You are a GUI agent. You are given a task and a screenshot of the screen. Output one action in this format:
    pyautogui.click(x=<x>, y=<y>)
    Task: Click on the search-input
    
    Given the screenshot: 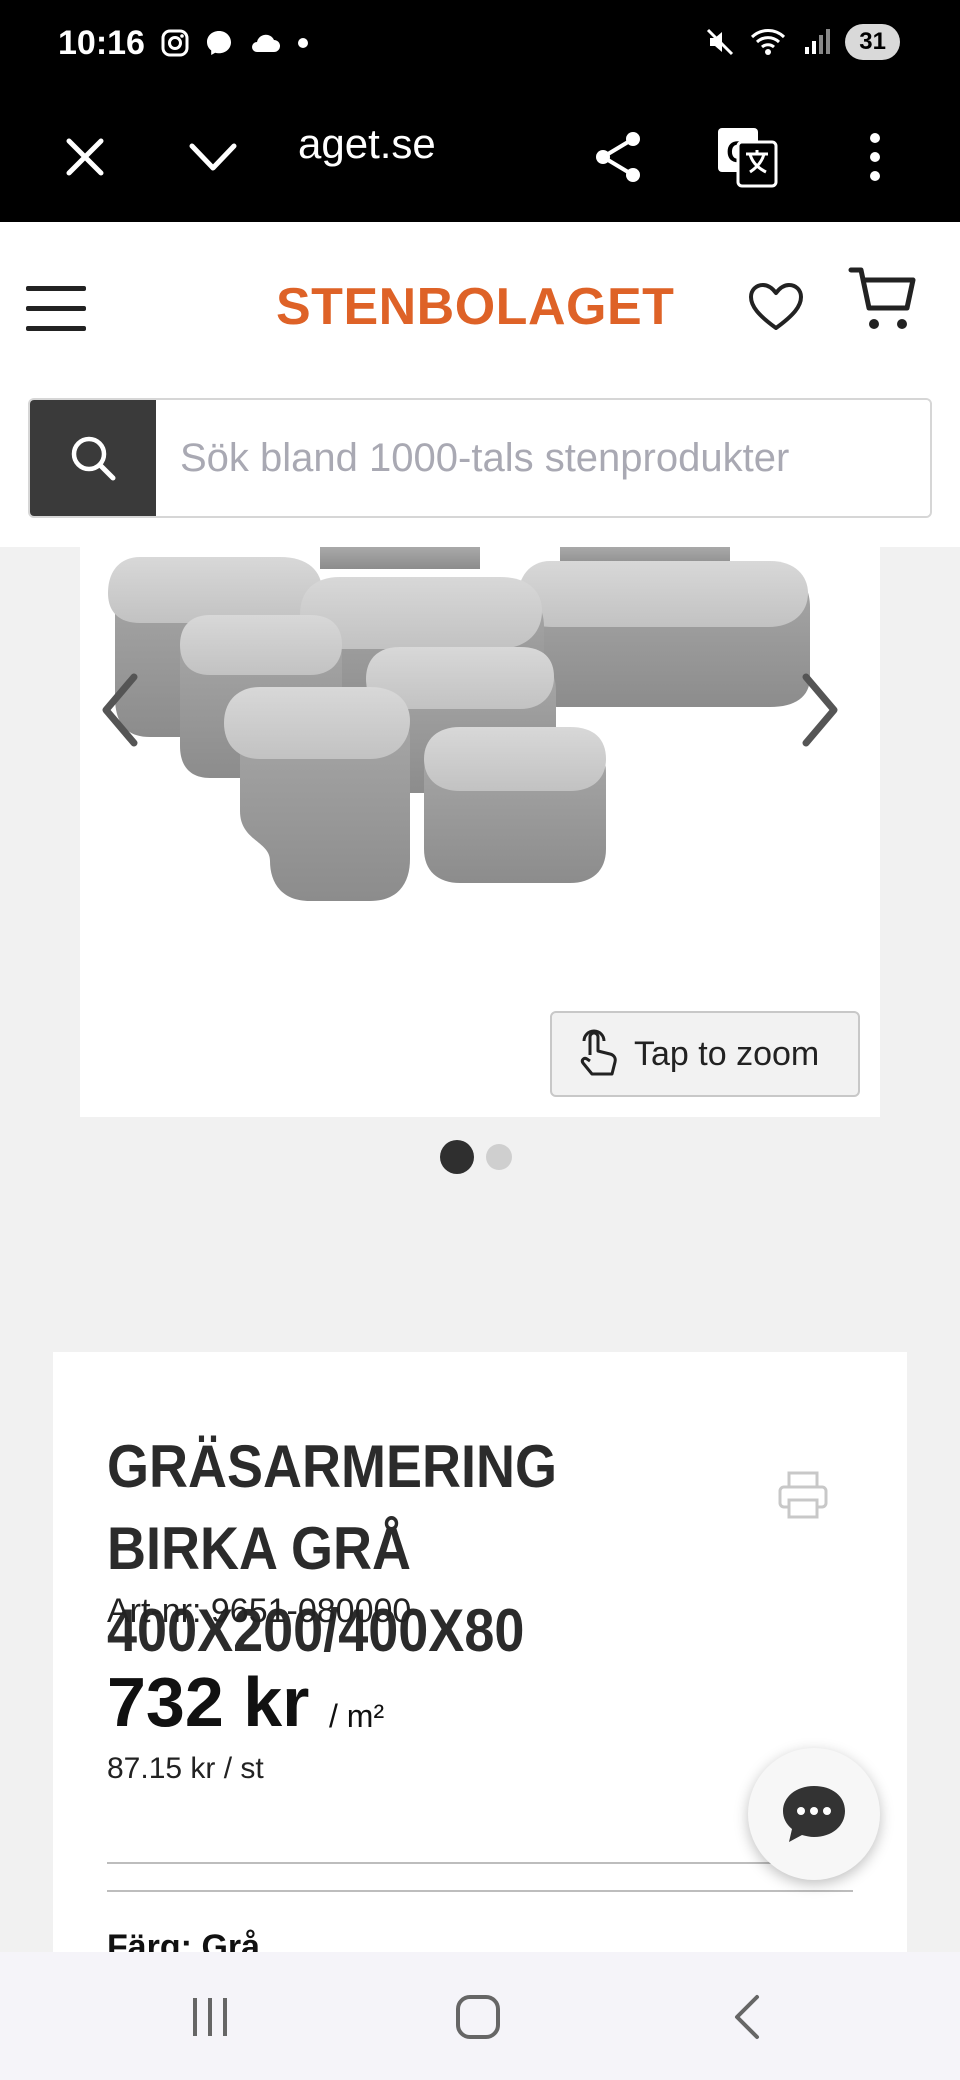 What is the action you would take?
    pyautogui.click(x=543, y=458)
    